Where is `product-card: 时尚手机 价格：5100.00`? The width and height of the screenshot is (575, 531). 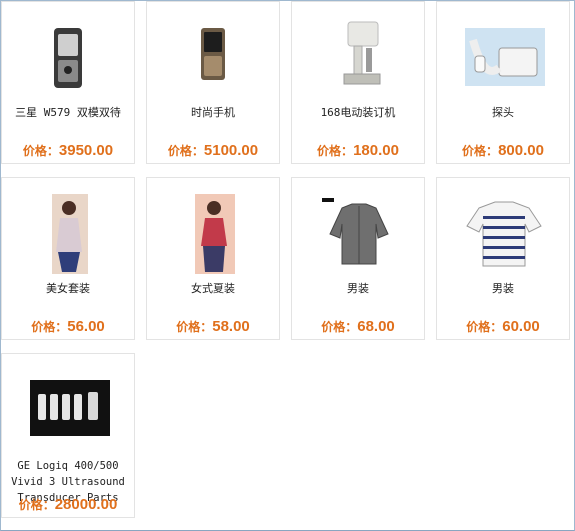 product-card: 时尚手机 价格：5100.00 is located at coordinates (213, 82).